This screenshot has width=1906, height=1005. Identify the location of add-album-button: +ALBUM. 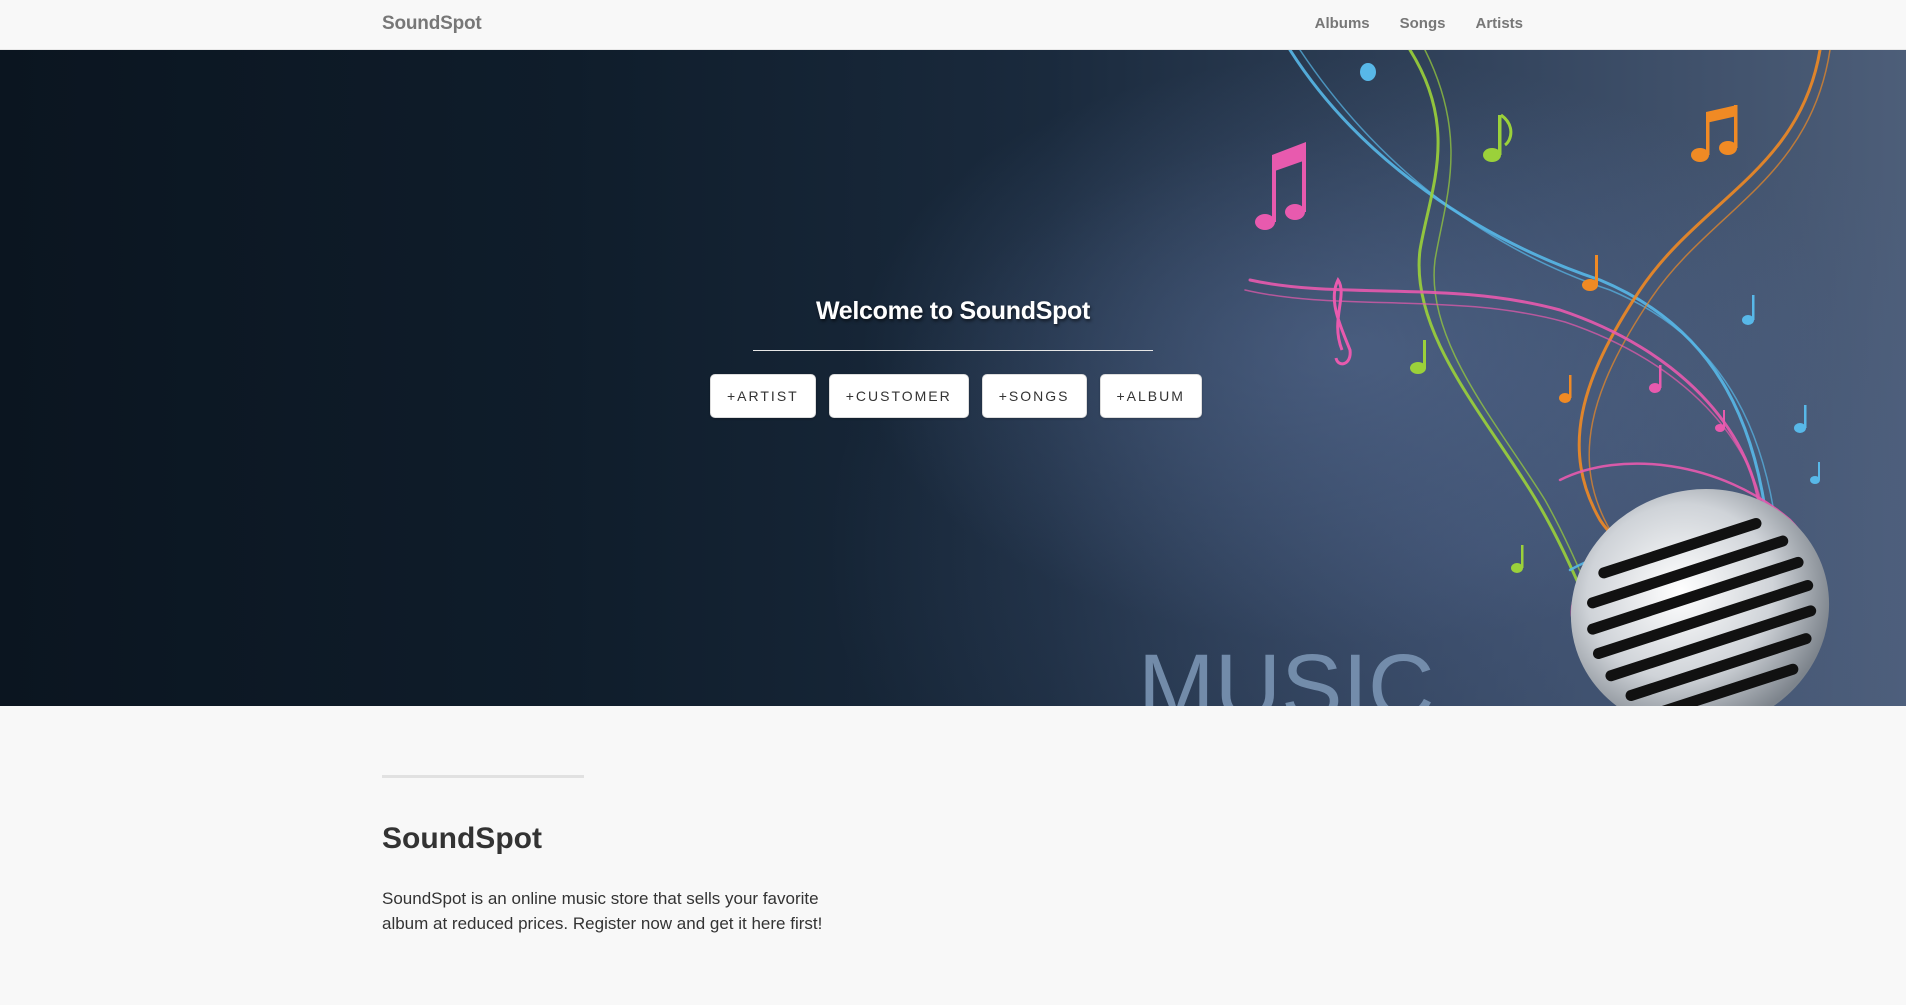
(1150, 396).